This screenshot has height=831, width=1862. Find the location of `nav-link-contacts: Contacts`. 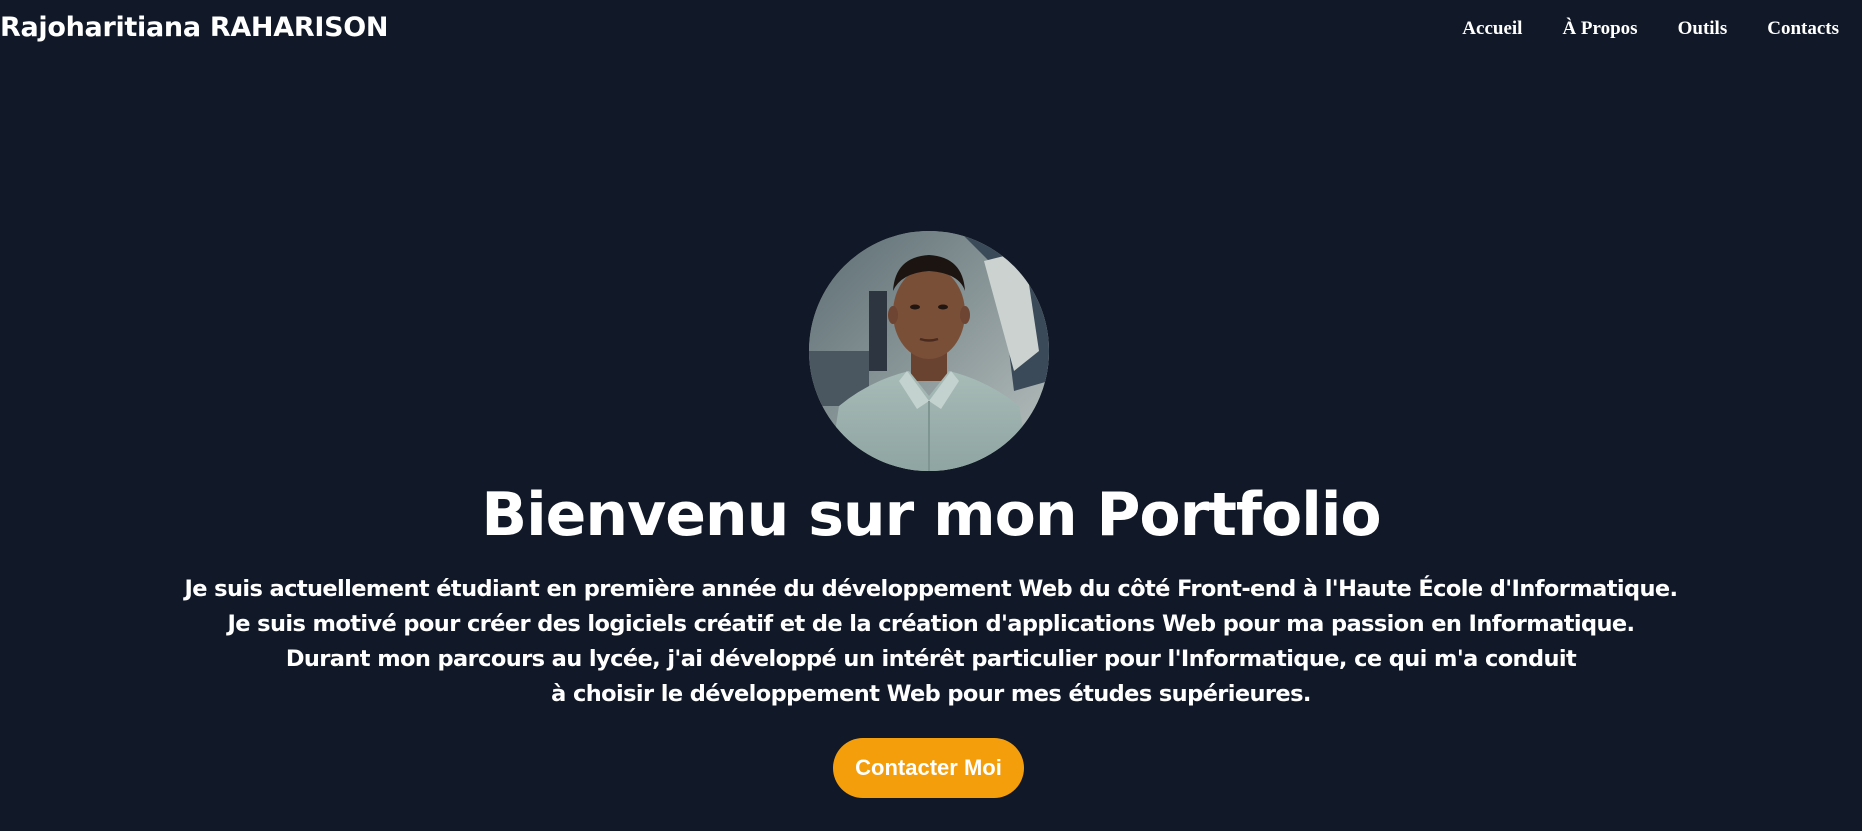

nav-link-contacts: Contacts is located at coordinates (1803, 29).